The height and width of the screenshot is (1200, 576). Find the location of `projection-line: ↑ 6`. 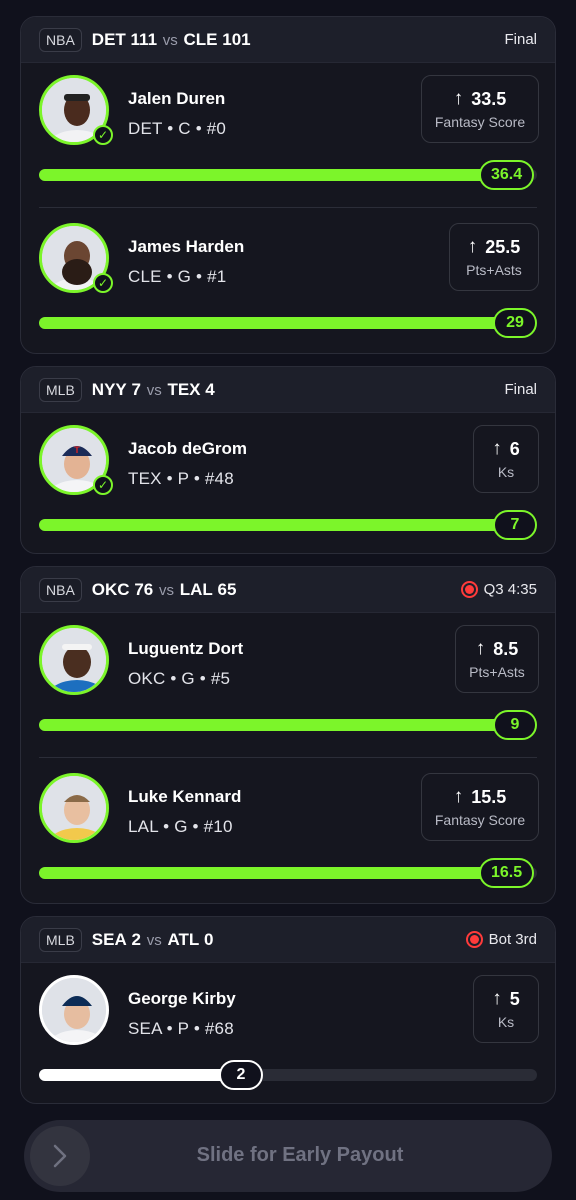

projection-line: ↑ 6 is located at coordinates (506, 449).